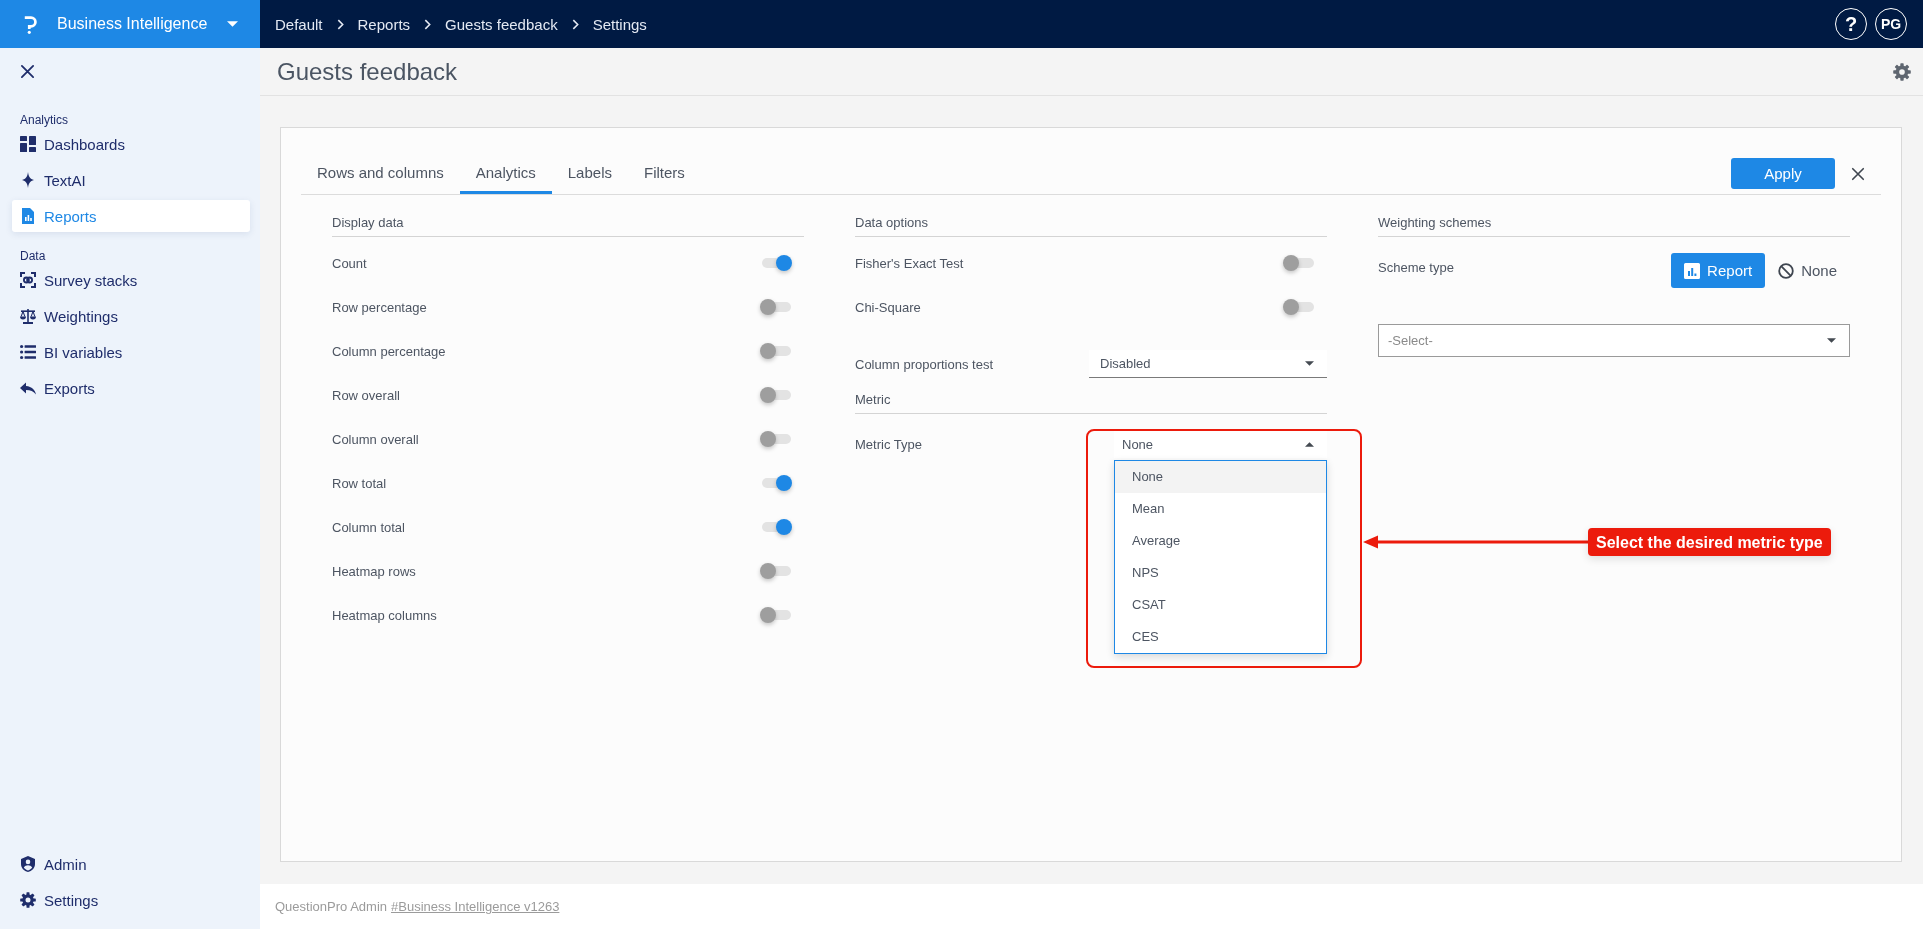  Describe the element at coordinates (331, 906) in the screenshot. I see `footer-text: QuestionPro Admin` at that location.